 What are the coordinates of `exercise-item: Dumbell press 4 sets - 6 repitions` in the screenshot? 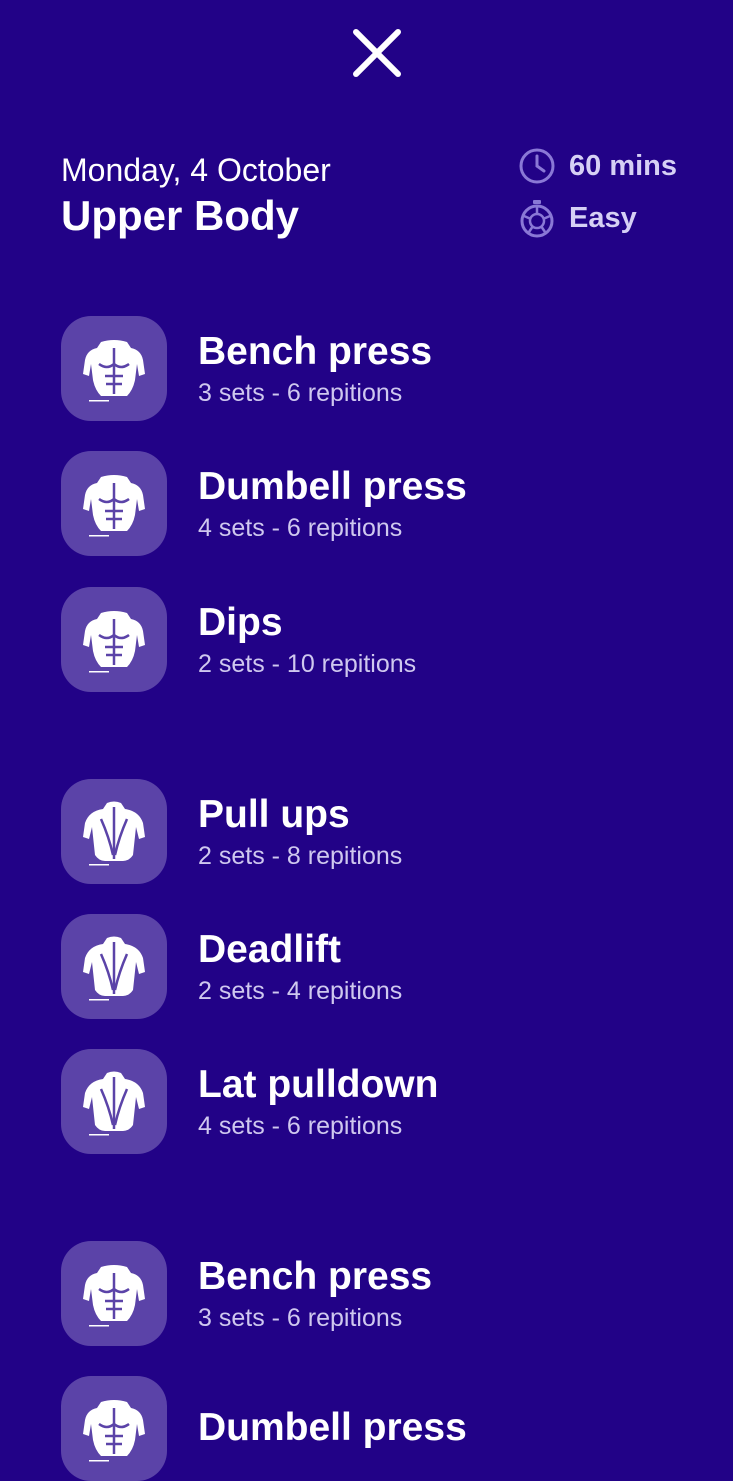 It's located at (381, 503).